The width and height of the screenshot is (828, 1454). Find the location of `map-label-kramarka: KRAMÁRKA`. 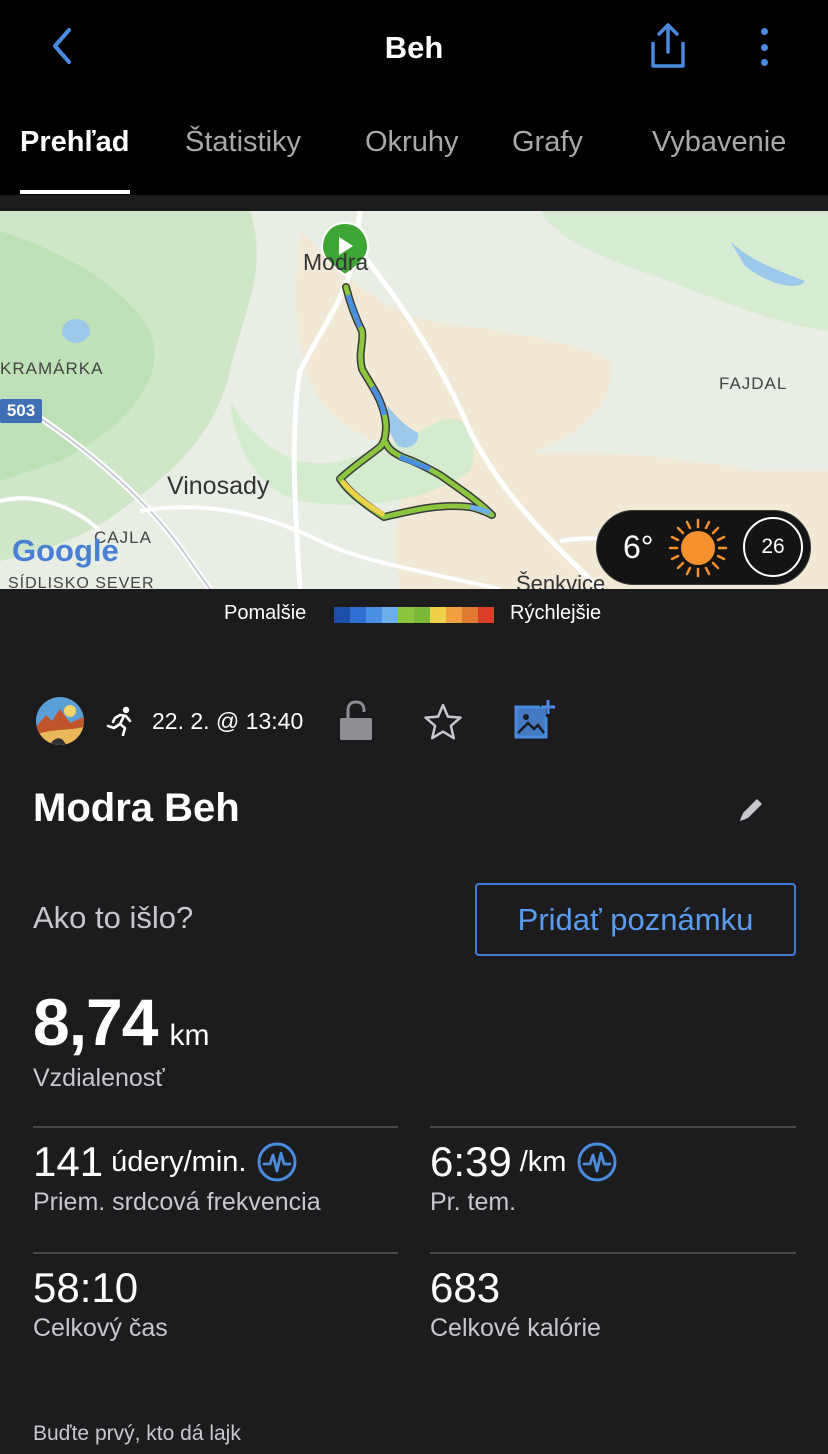

map-label-kramarka: KRAMÁRKA is located at coordinates (52, 368).